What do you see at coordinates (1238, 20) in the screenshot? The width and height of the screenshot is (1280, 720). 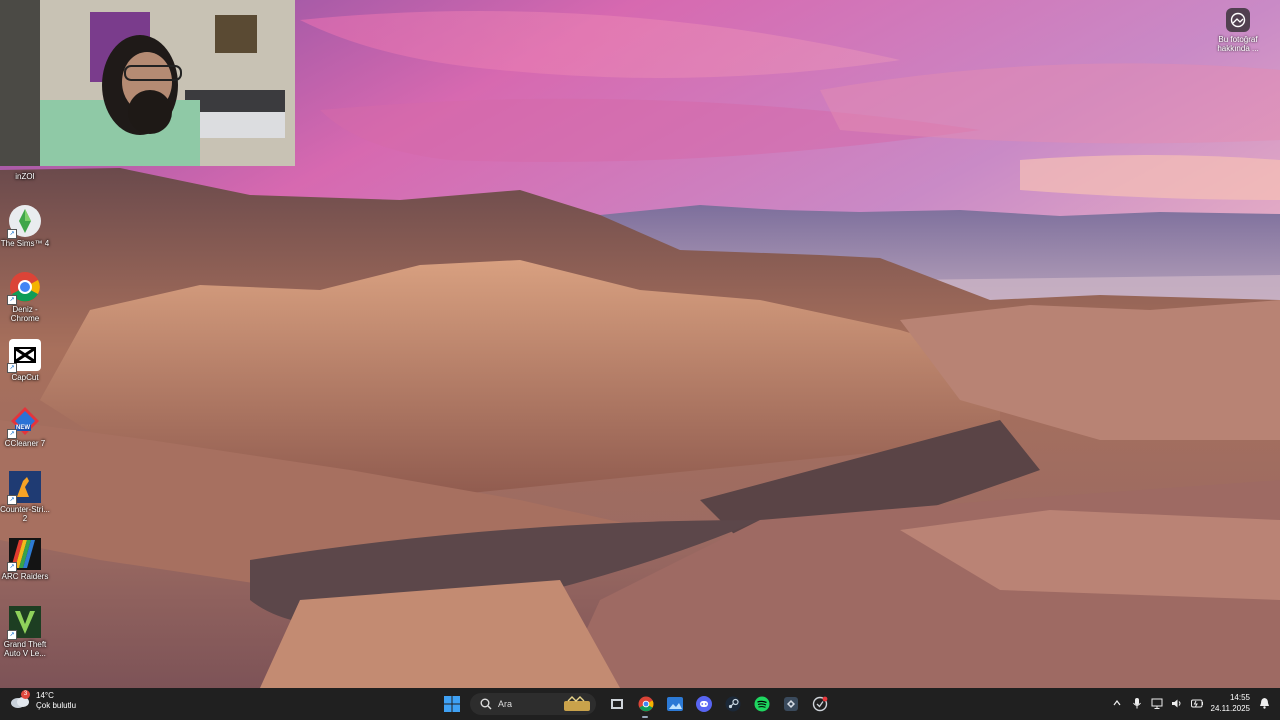 I see `camera-info-icon` at bounding box center [1238, 20].